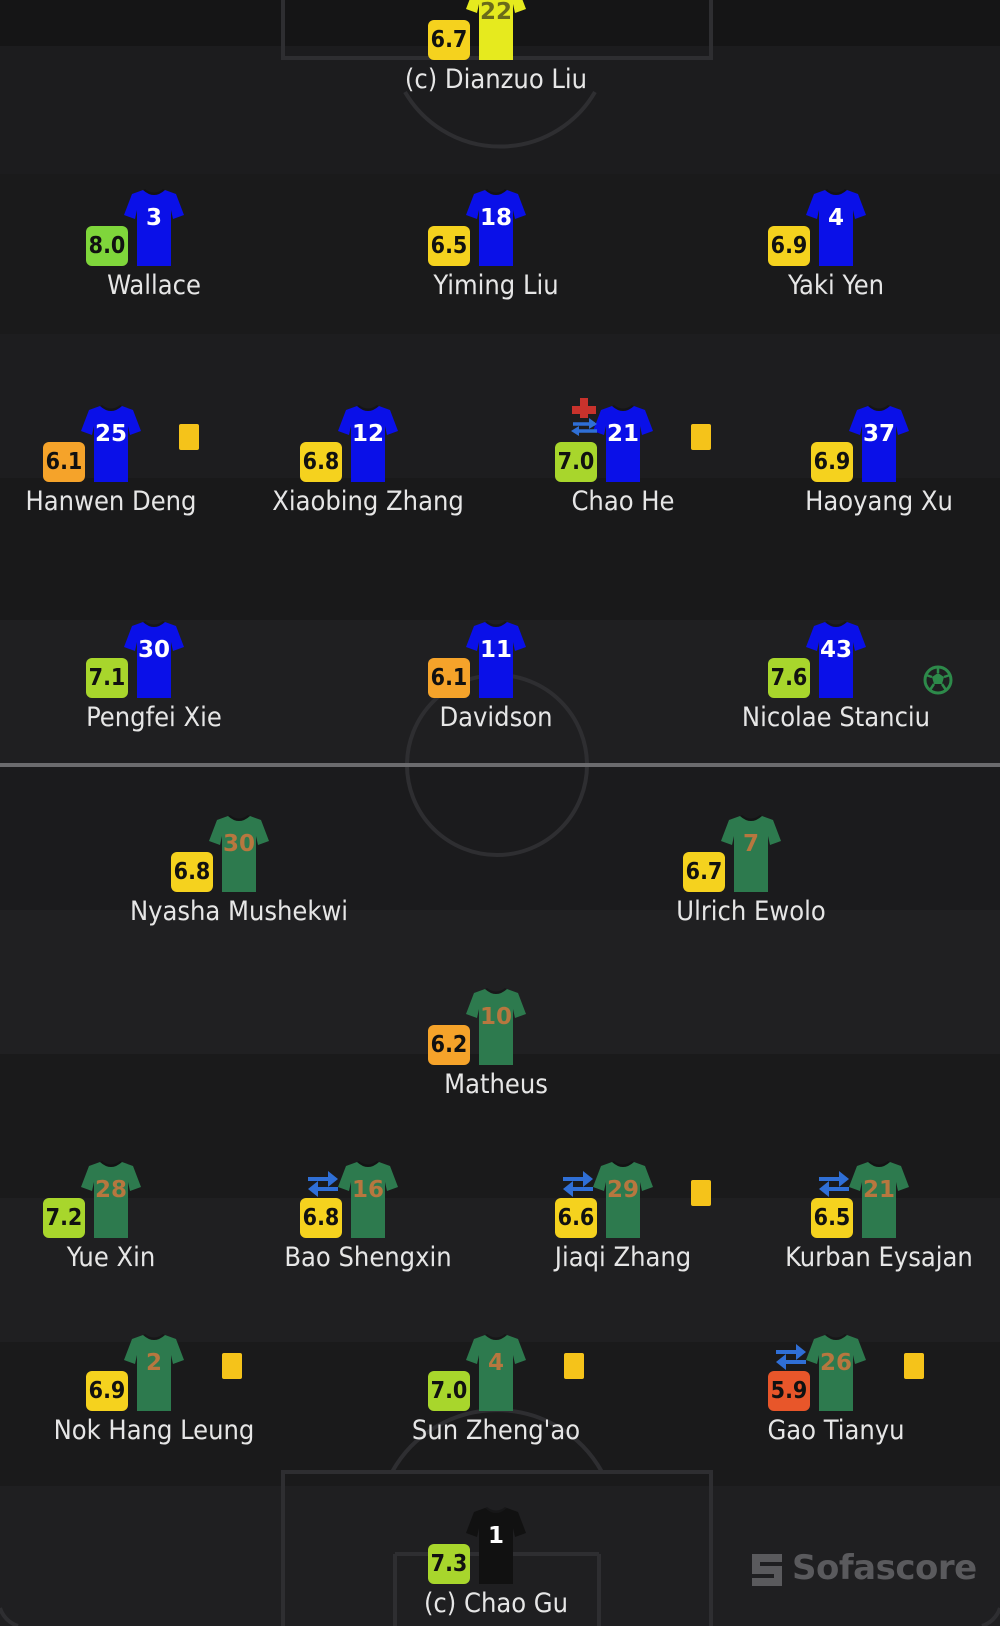 This screenshot has width=1000, height=1626. What do you see at coordinates (449, 40) in the screenshot?
I see `player-rating-badge: 6.7` at bounding box center [449, 40].